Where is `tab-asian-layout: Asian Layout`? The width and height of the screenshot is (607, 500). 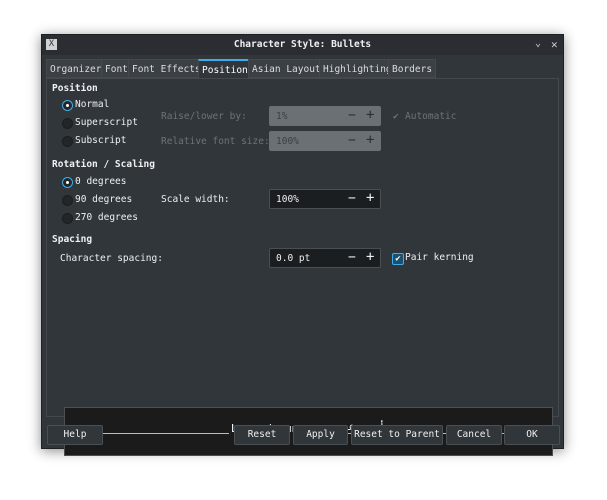 tab-asian-layout: Asian Layout is located at coordinates (286, 68).